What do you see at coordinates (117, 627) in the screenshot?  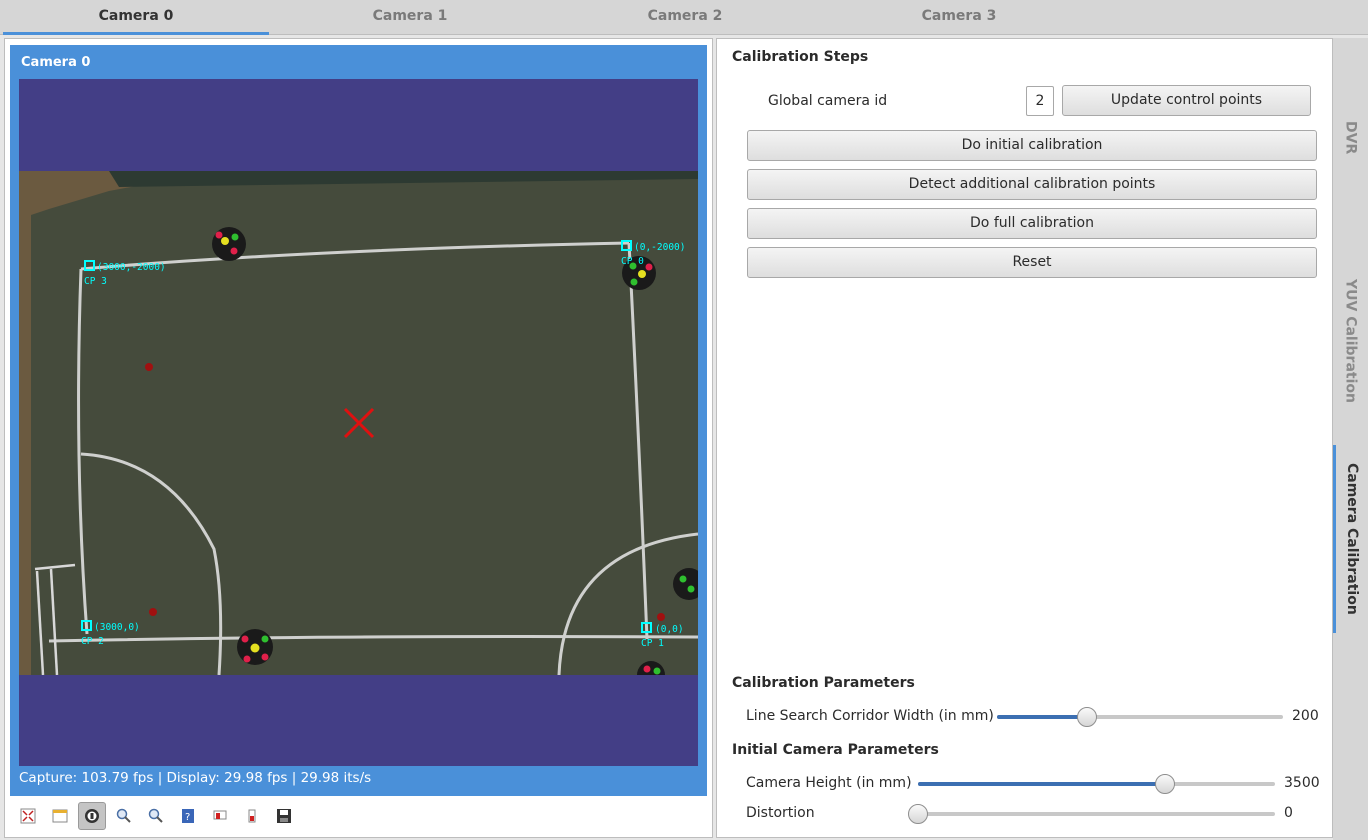 I see `cp2-coords: (3000,0)` at bounding box center [117, 627].